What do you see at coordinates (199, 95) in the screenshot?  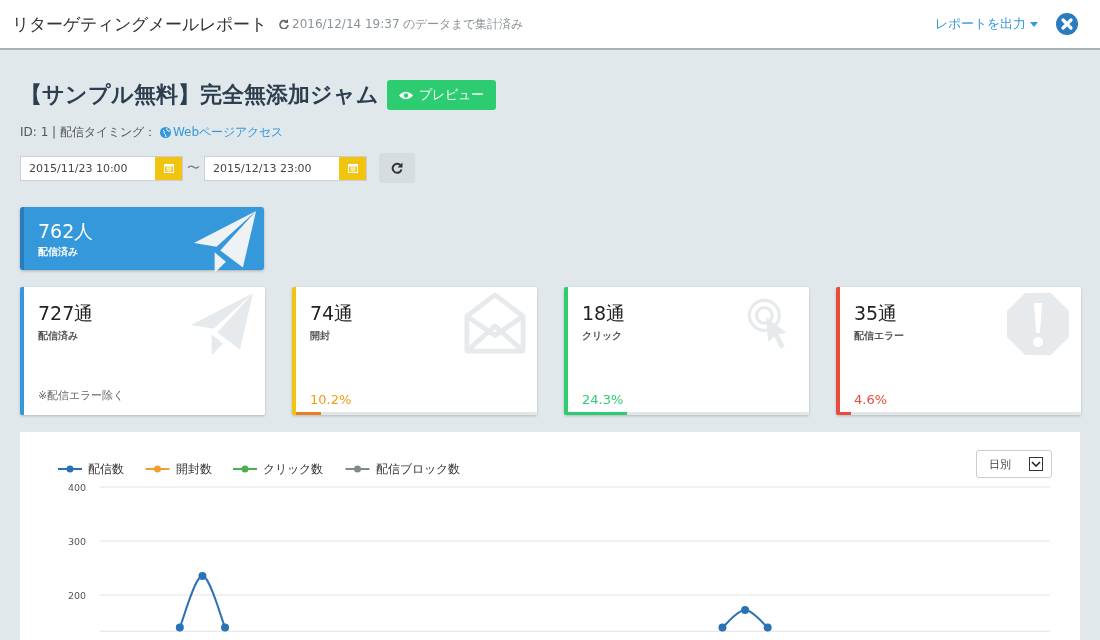 I see `campaign-title: 【サンプル無料】完全無添加ジャム` at bounding box center [199, 95].